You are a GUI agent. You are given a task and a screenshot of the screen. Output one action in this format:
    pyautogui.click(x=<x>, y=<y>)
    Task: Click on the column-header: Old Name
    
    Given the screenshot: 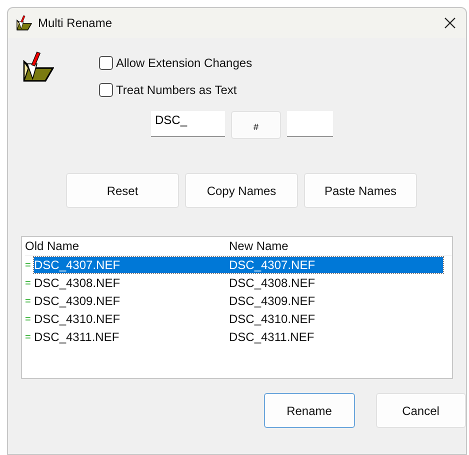 What is the action you would take?
    pyautogui.click(x=127, y=246)
    